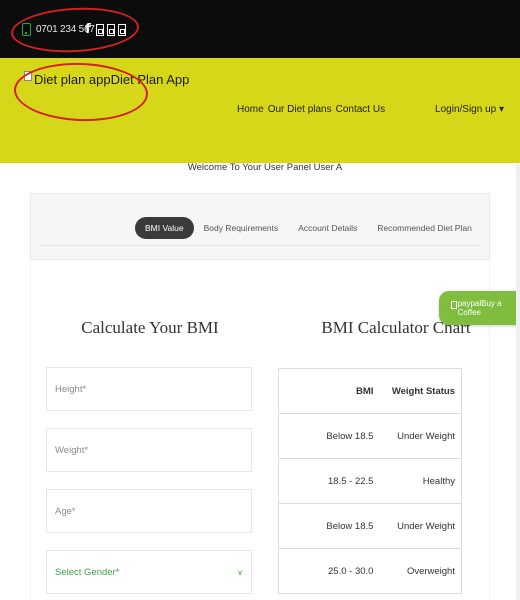  What do you see at coordinates (438, 481) in the screenshot?
I see `table-cell-status: Healthy` at bounding box center [438, 481].